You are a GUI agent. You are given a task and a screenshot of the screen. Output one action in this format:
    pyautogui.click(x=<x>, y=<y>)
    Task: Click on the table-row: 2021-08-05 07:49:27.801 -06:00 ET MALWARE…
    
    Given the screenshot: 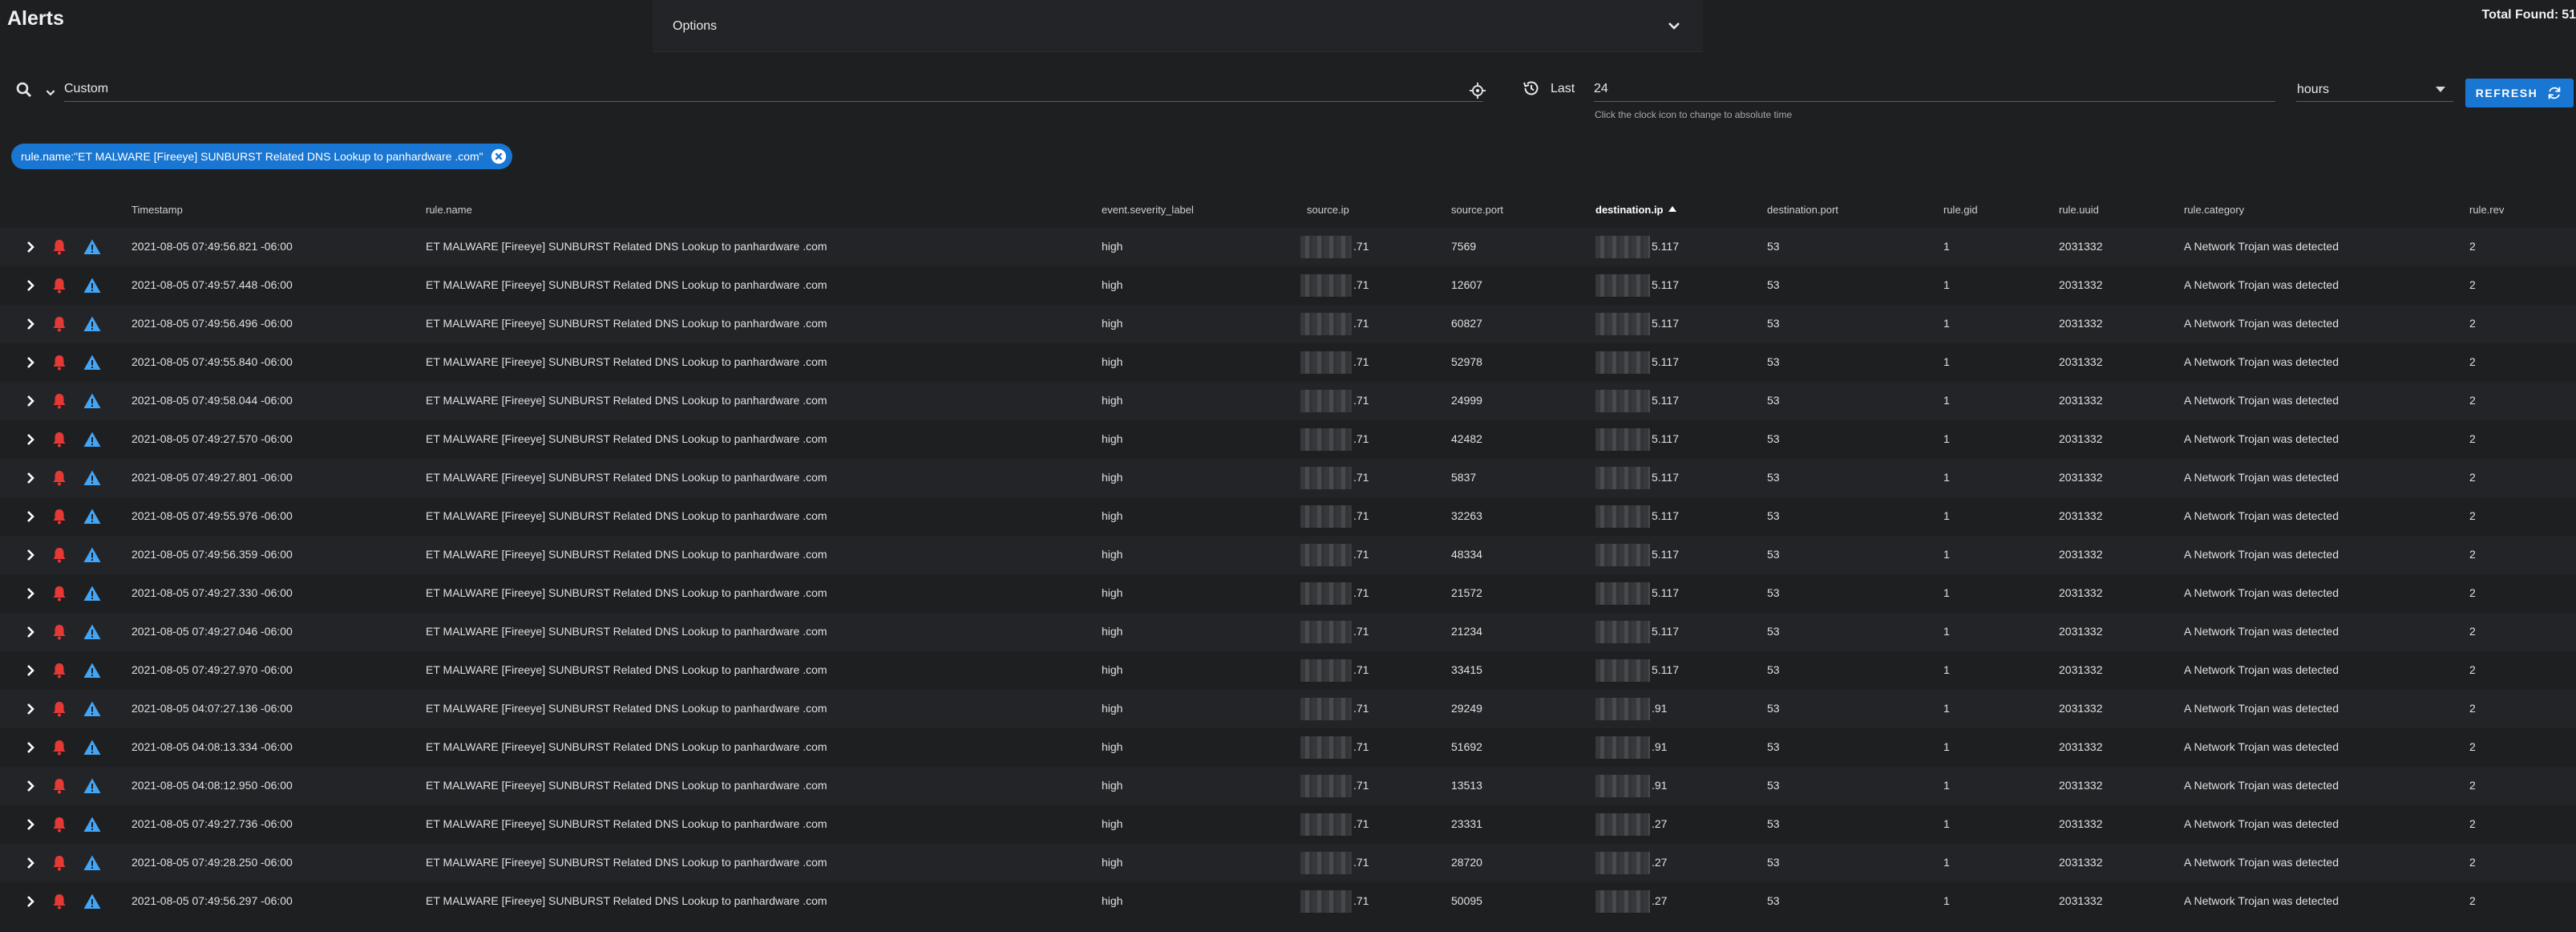 What is the action you would take?
    pyautogui.click(x=1288, y=478)
    